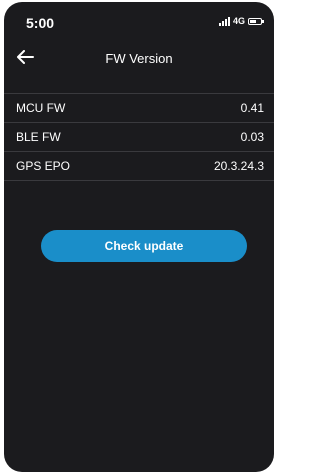 The height and width of the screenshot is (474, 320). I want to click on signal-icon, so click(224, 21).